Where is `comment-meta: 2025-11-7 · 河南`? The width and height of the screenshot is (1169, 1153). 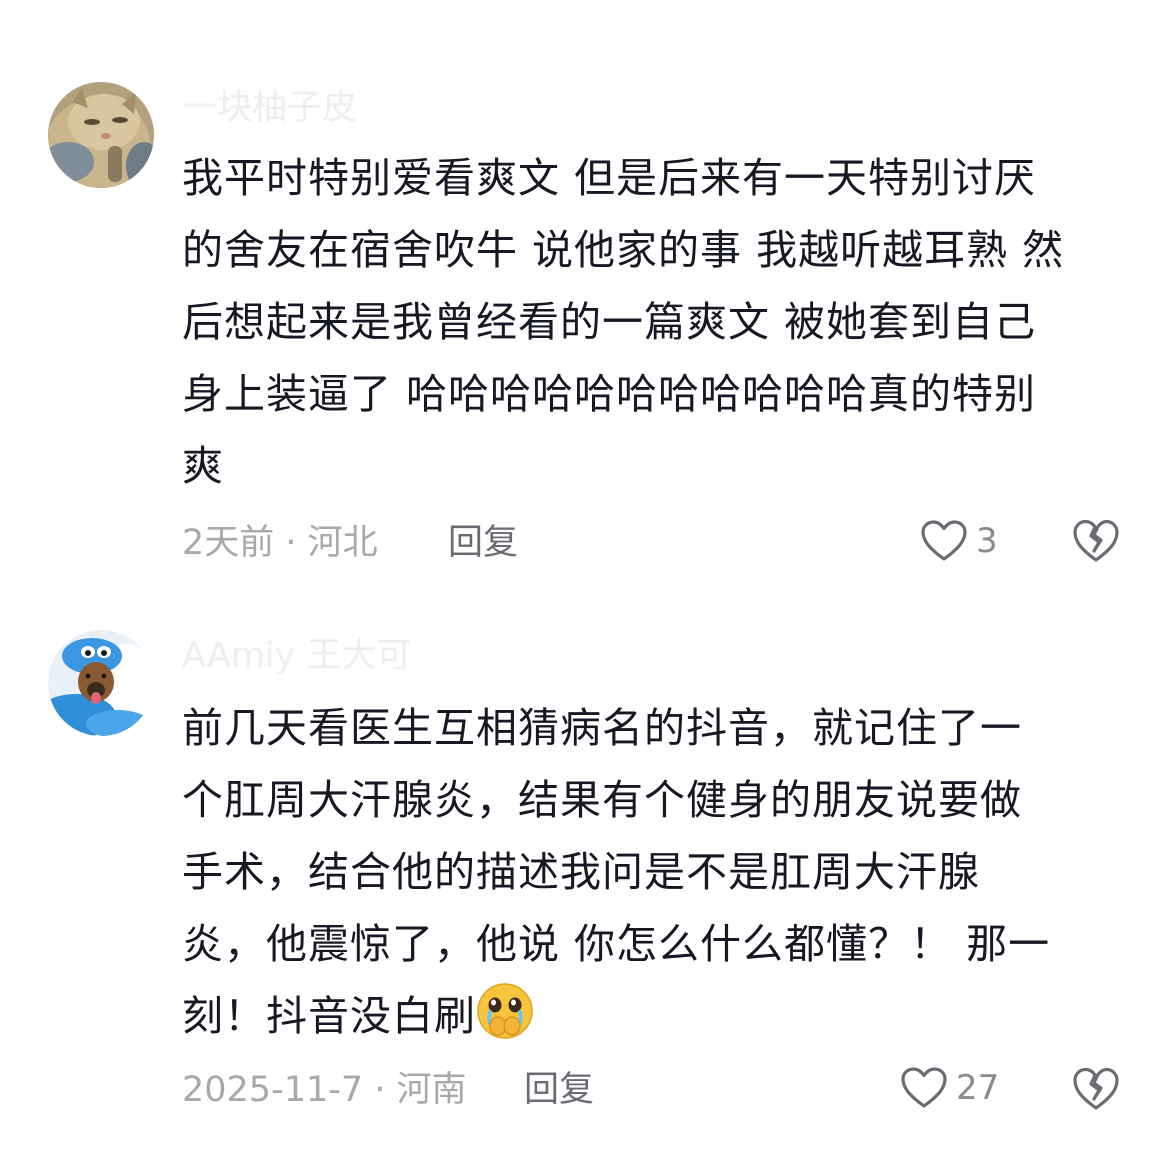 comment-meta: 2025-11-7 · 河南 is located at coordinates (324, 1090).